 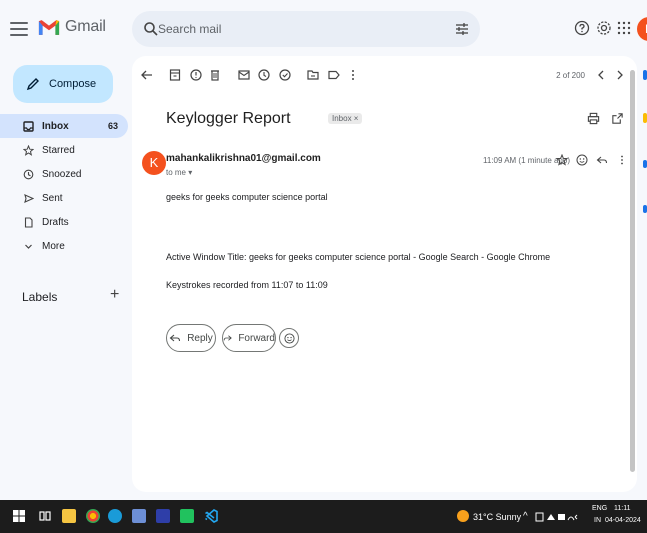 What do you see at coordinates (40, 297) in the screenshot?
I see `labels-heading: Labels` at bounding box center [40, 297].